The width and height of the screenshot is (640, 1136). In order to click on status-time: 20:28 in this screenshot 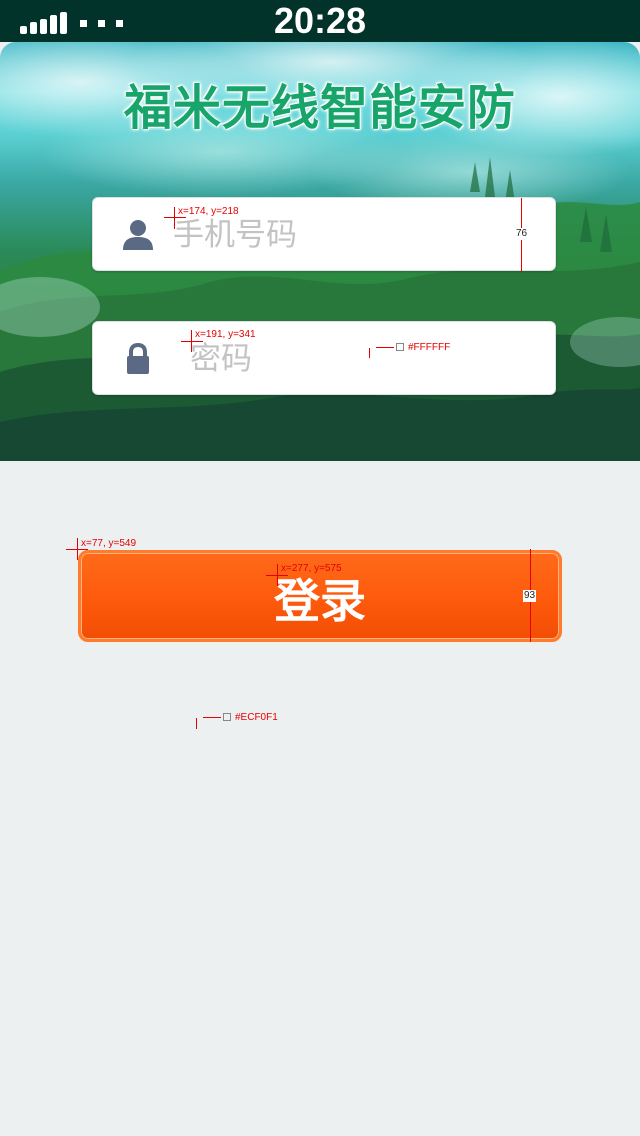, I will do `click(320, 20)`.